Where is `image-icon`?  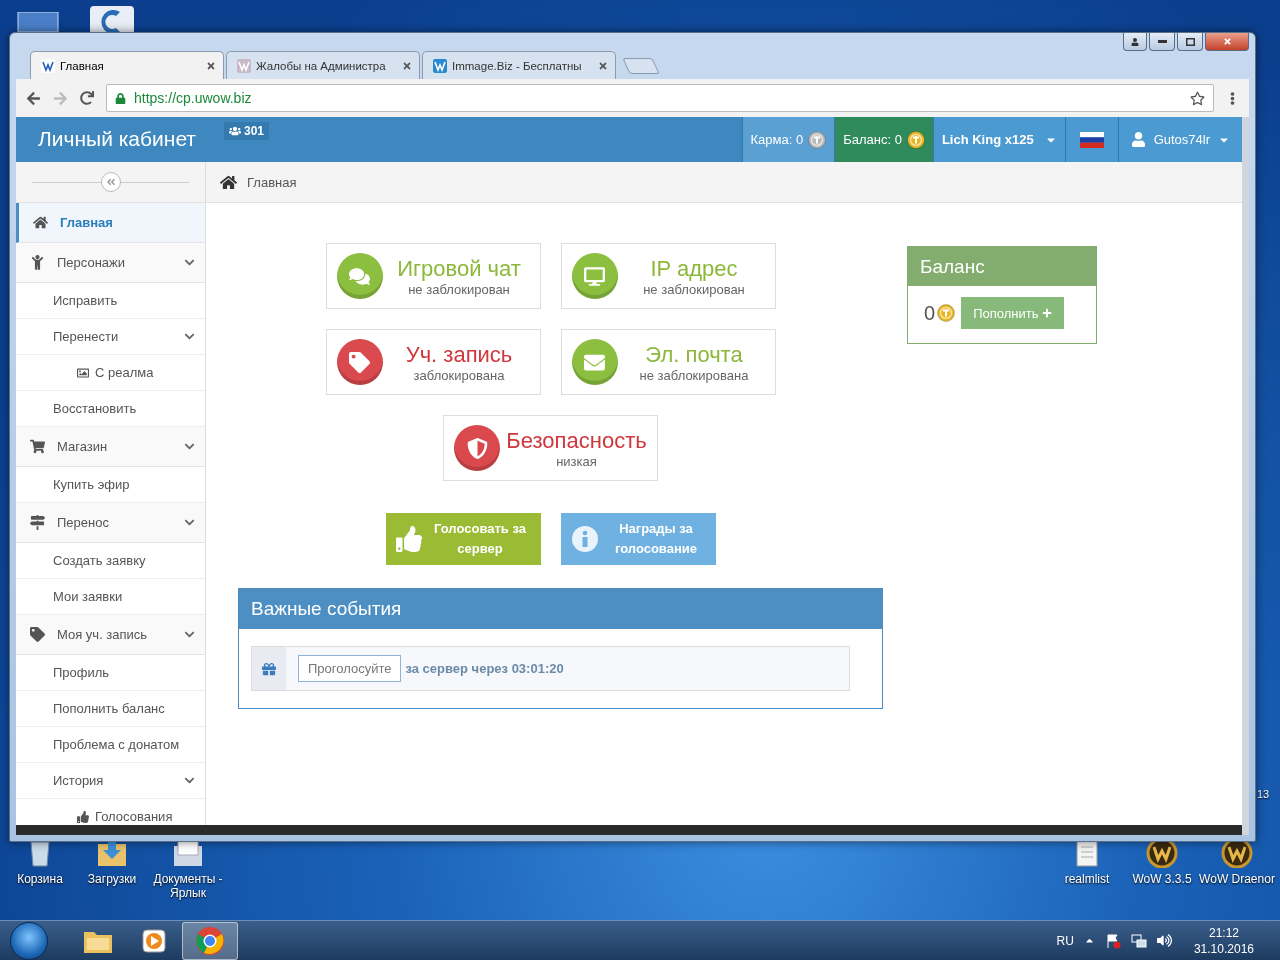 image-icon is located at coordinates (83, 372).